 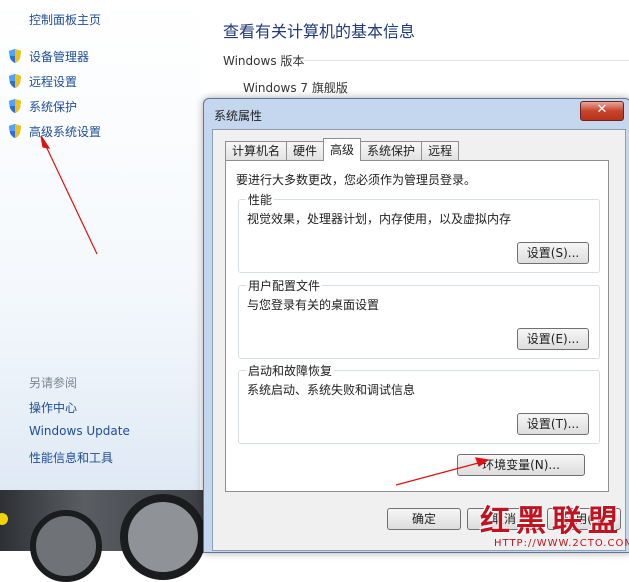 What do you see at coordinates (256, 150) in the screenshot?
I see `tab-computer-name: 计算机名` at bounding box center [256, 150].